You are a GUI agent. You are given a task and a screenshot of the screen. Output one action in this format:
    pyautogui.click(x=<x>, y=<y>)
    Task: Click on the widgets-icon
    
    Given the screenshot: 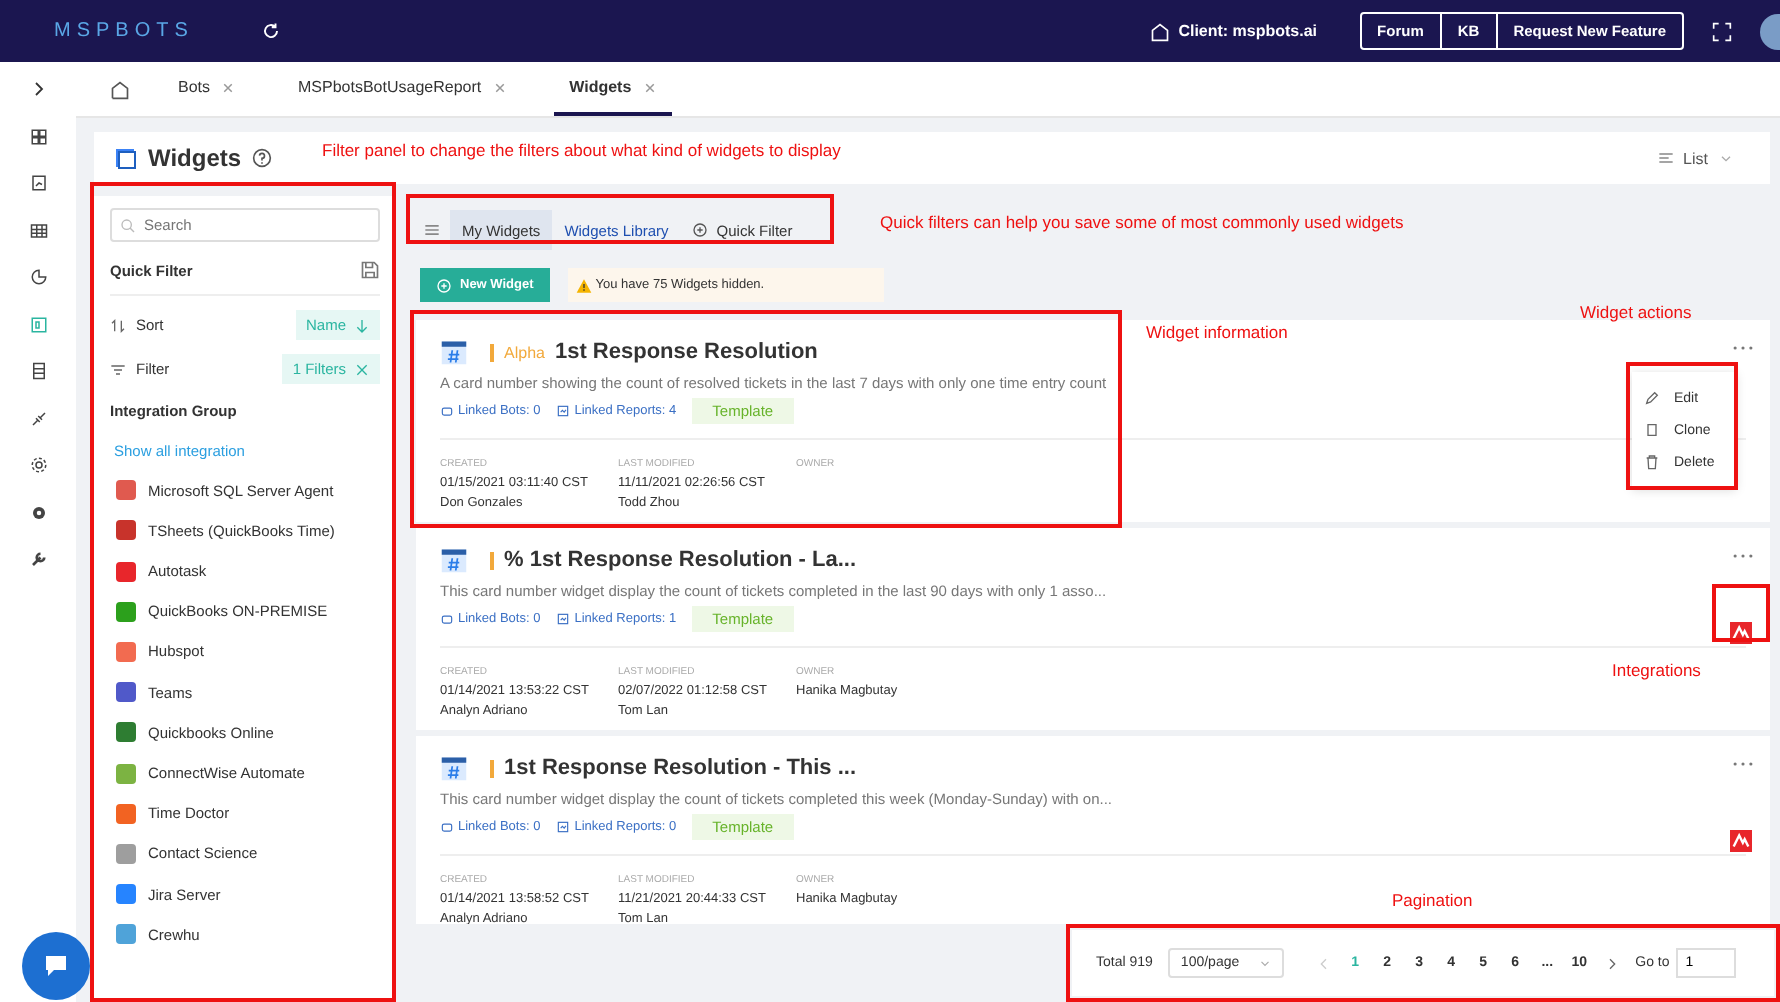 What is the action you would take?
    pyautogui.click(x=126, y=158)
    